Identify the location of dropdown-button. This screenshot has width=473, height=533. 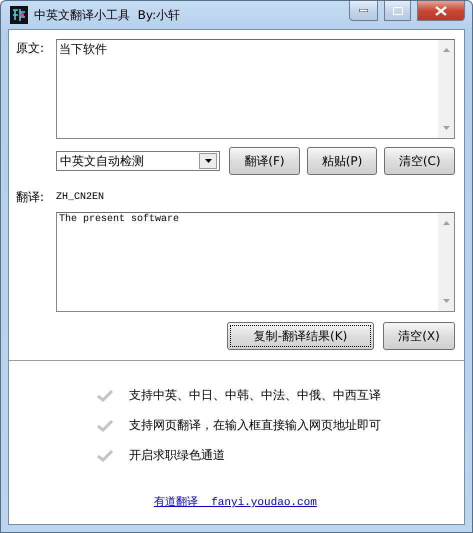
(208, 161).